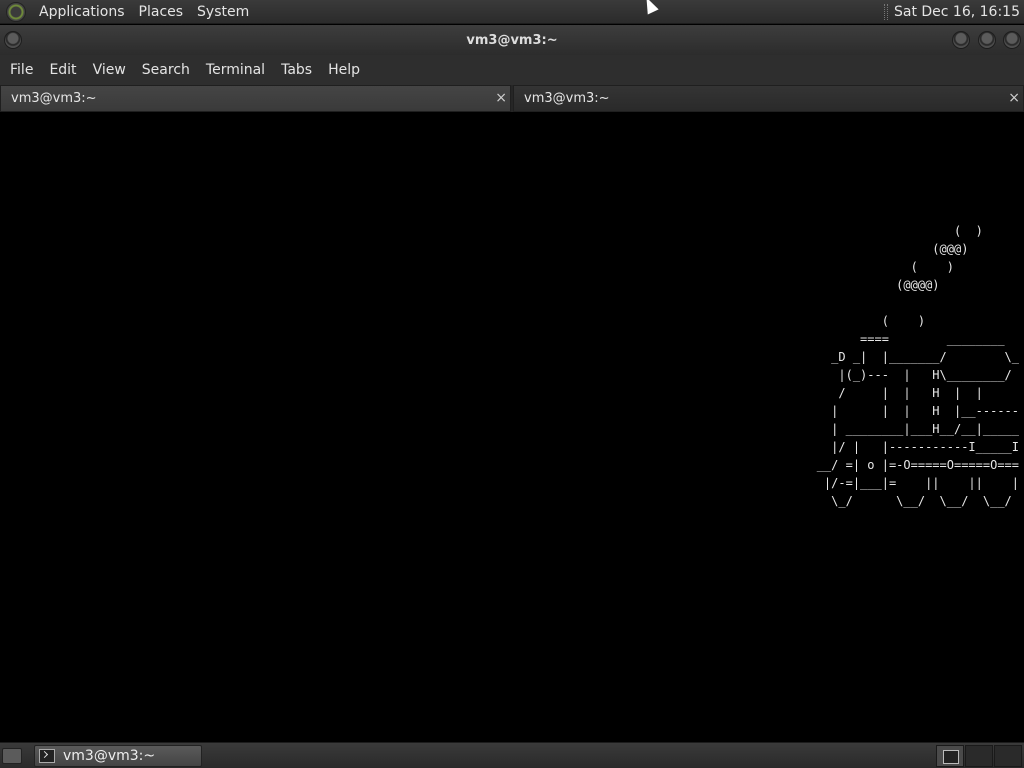 This screenshot has height=768, width=1024. Describe the element at coordinates (296, 70) in the screenshot. I see `menu-tabs: Tabs` at that location.